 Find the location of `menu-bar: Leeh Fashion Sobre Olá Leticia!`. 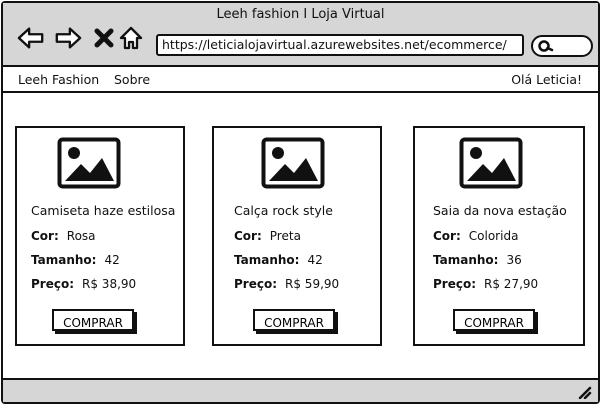

menu-bar: Leeh Fashion Sobre Olá Leticia! is located at coordinates (300, 80).